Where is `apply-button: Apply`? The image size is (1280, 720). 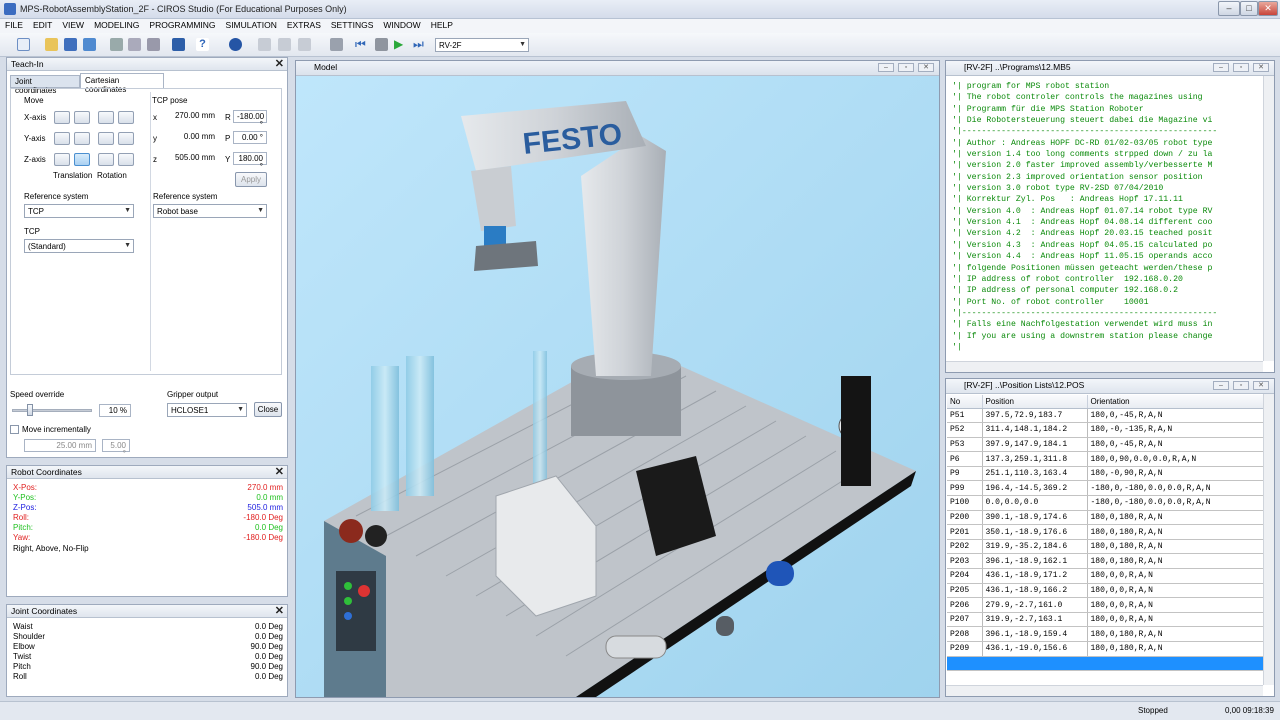 apply-button: Apply is located at coordinates (251, 179).